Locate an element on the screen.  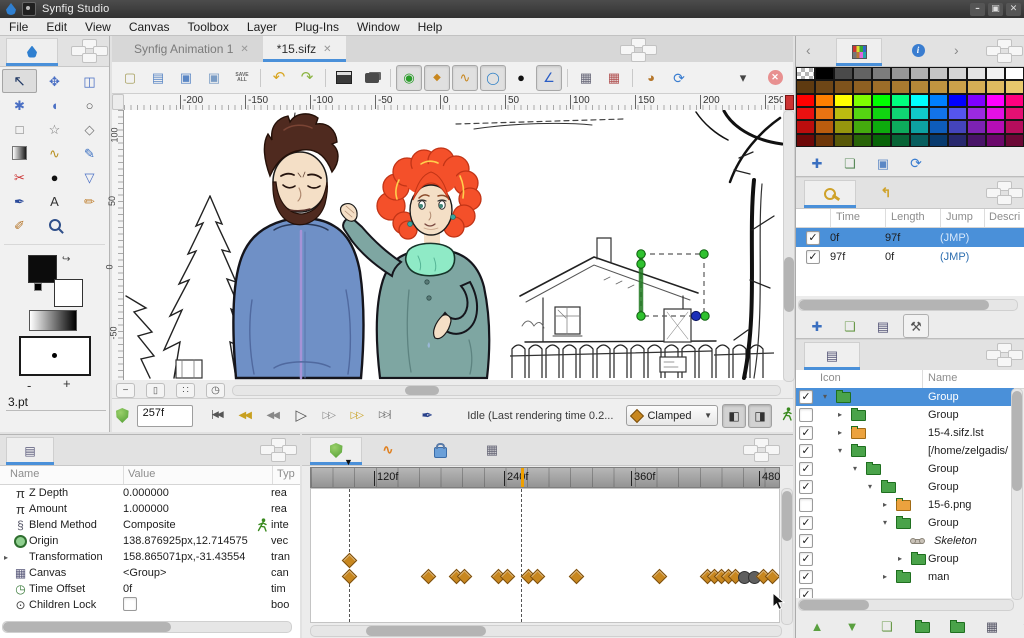
interpolation-dropdown: Clamped ▼ is located at coordinates (672, 415).